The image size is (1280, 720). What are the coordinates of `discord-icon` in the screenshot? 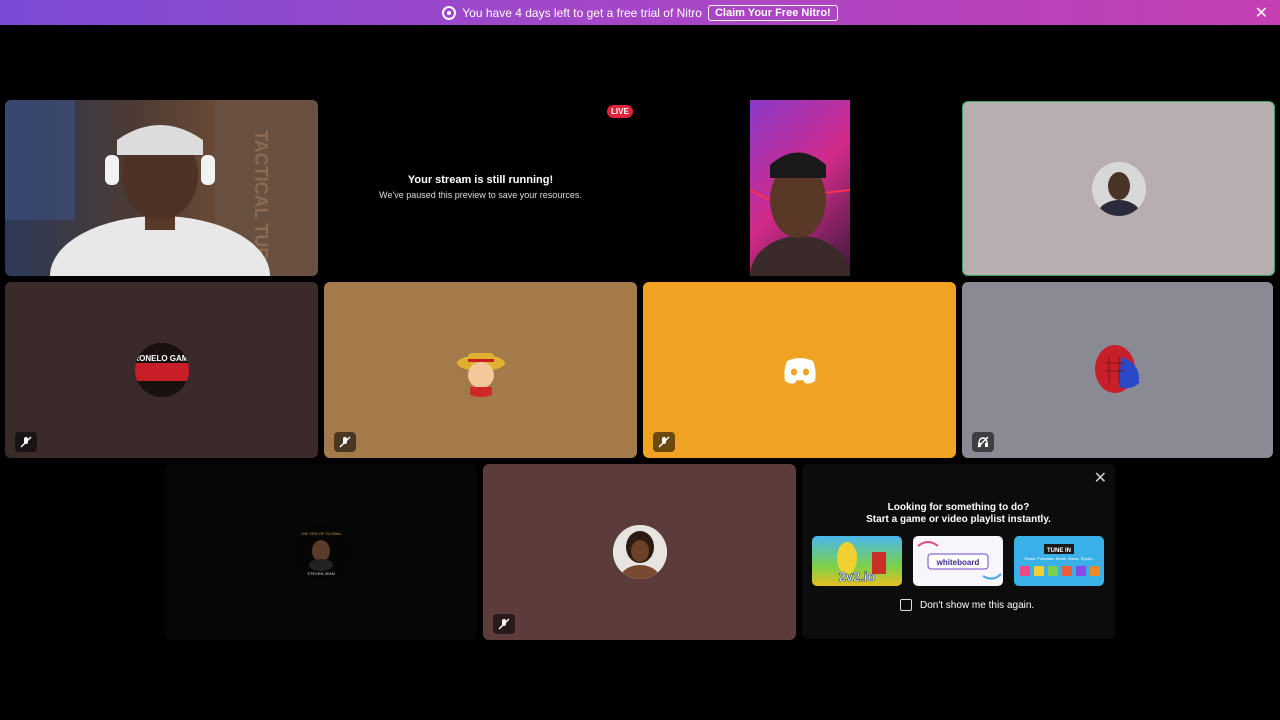 It's located at (799, 371).